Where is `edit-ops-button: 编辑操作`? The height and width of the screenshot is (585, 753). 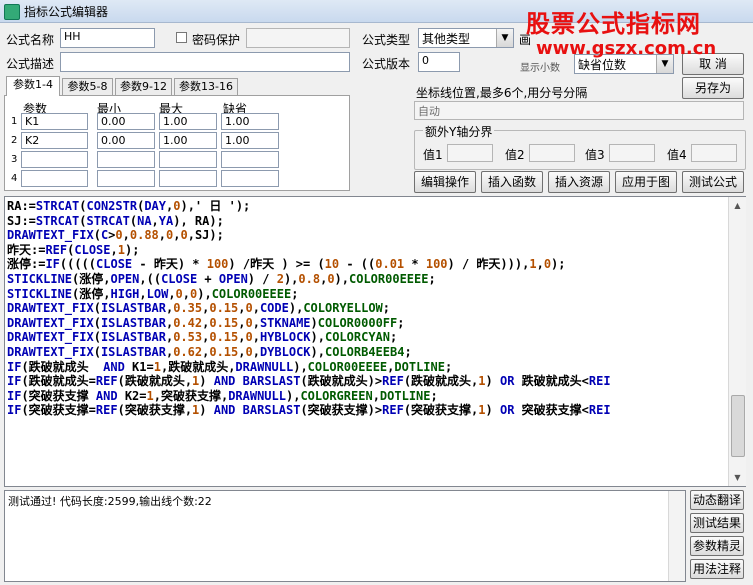
edit-ops-button: 编辑操作 is located at coordinates (445, 182).